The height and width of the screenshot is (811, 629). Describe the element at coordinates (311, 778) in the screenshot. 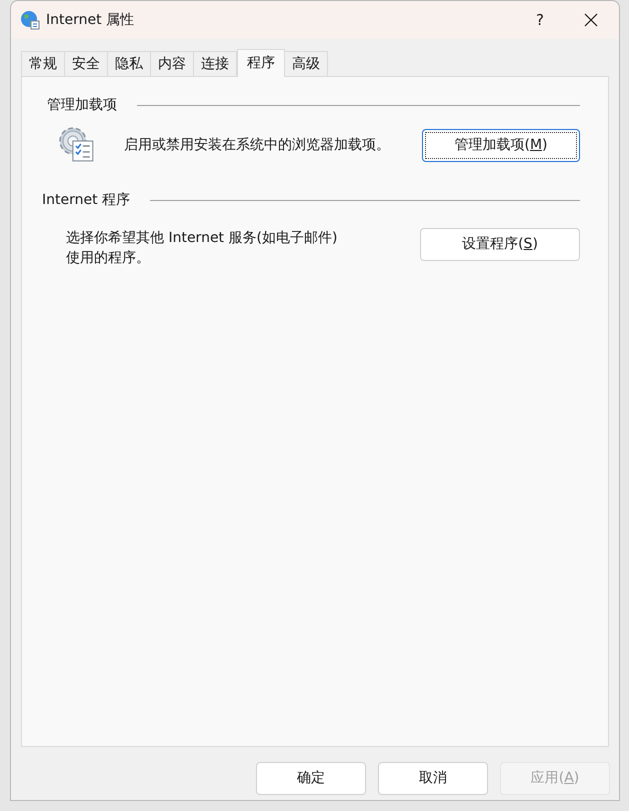

I see `dialog-button: 确定` at that location.